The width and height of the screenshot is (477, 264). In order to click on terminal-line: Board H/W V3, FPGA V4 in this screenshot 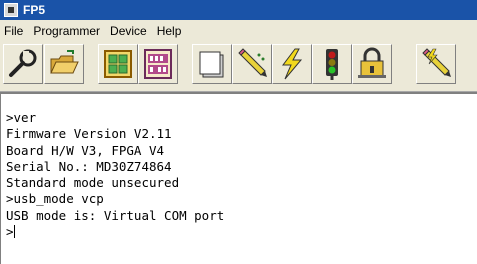, I will do `click(85, 150)`.